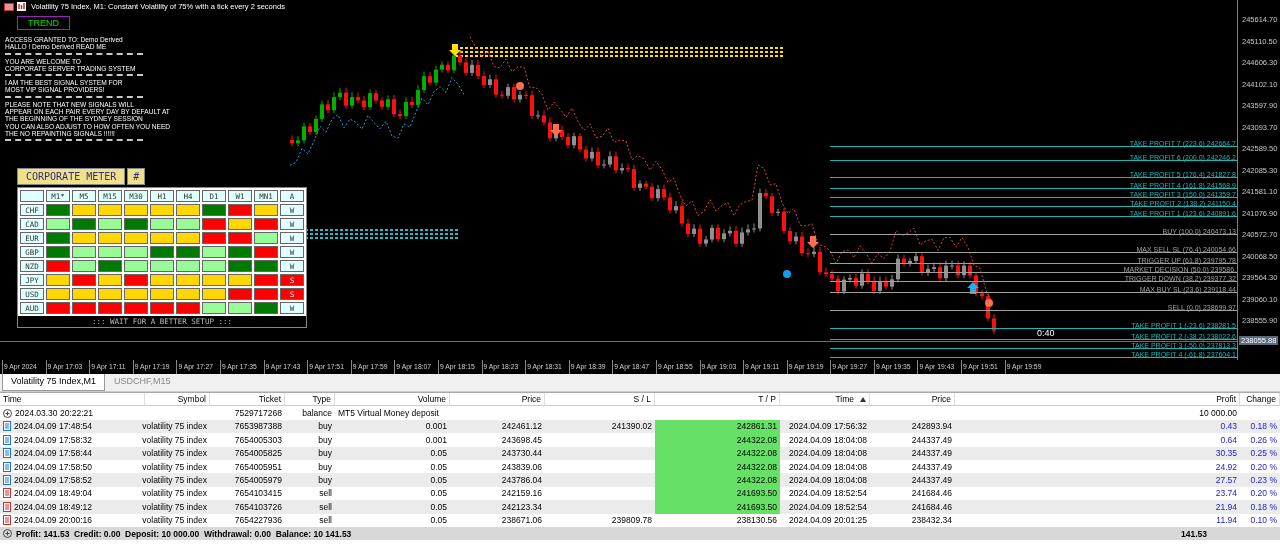 The width and height of the screenshot is (1280, 550). Describe the element at coordinates (863, 399) in the screenshot. I see `sort-icon` at that location.